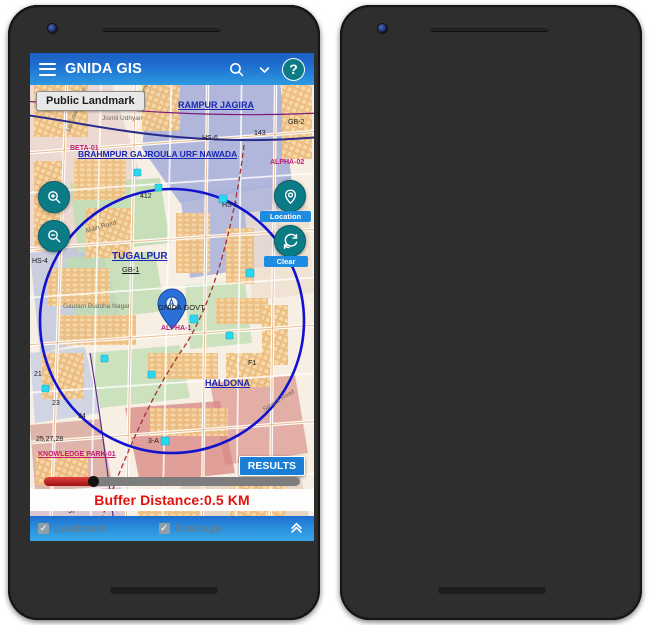  I want to click on layer-toggle-landmark: ✓ Landmark, so click(72, 529).